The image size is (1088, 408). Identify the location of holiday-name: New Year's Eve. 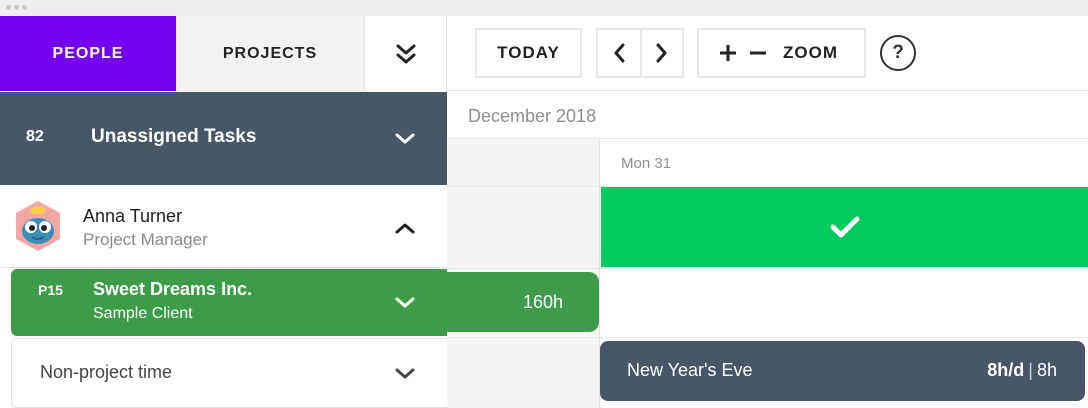
(690, 370).